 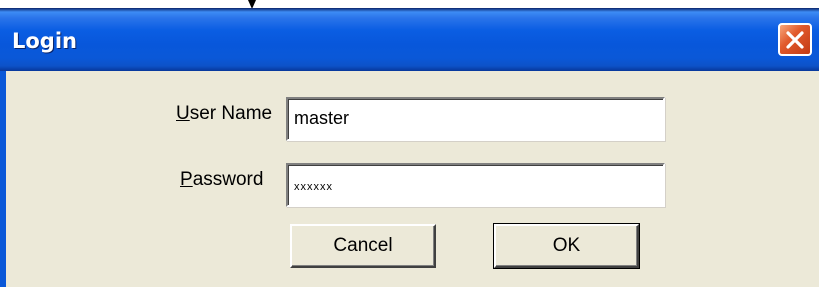 What do you see at coordinates (363, 246) in the screenshot?
I see `cancel-button: Cancel` at bounding box center [363, 246].